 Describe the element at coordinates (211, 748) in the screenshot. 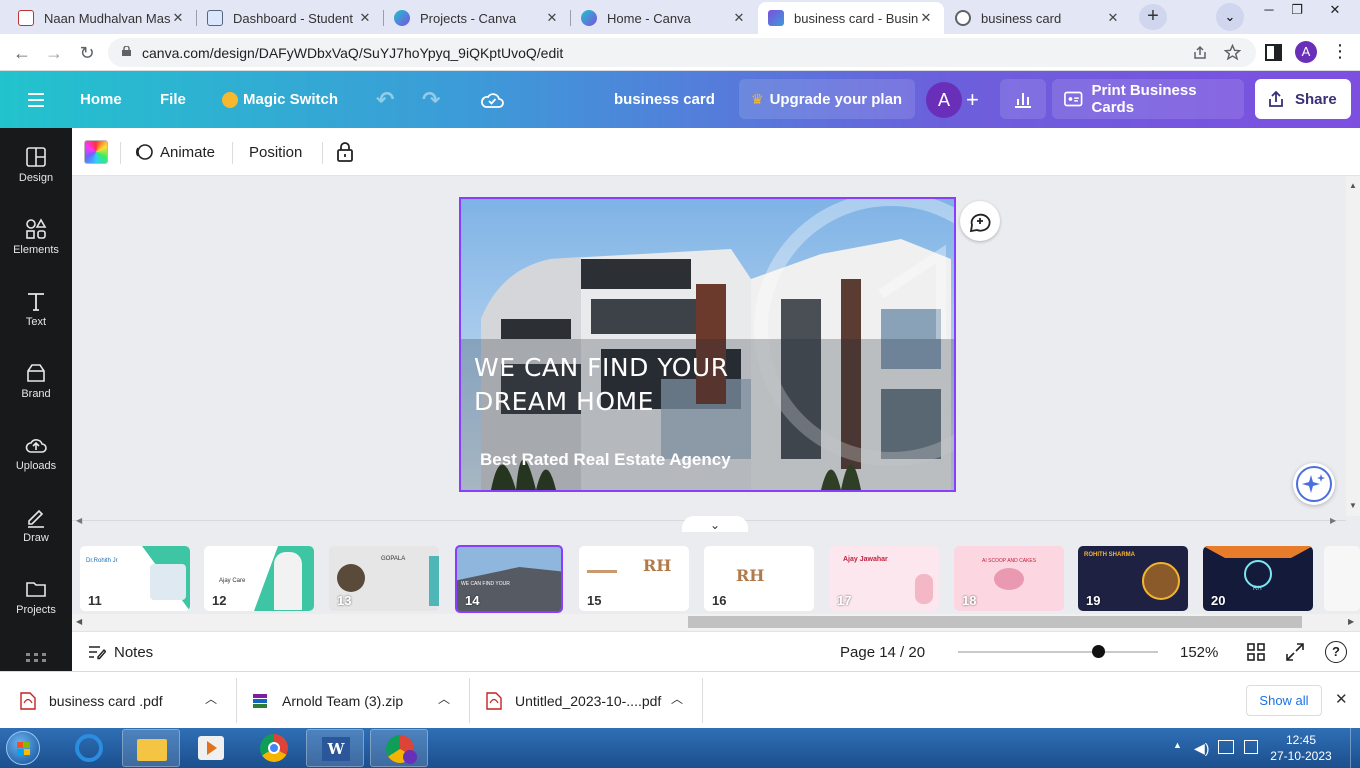

I see `media-player-icon` at that location.